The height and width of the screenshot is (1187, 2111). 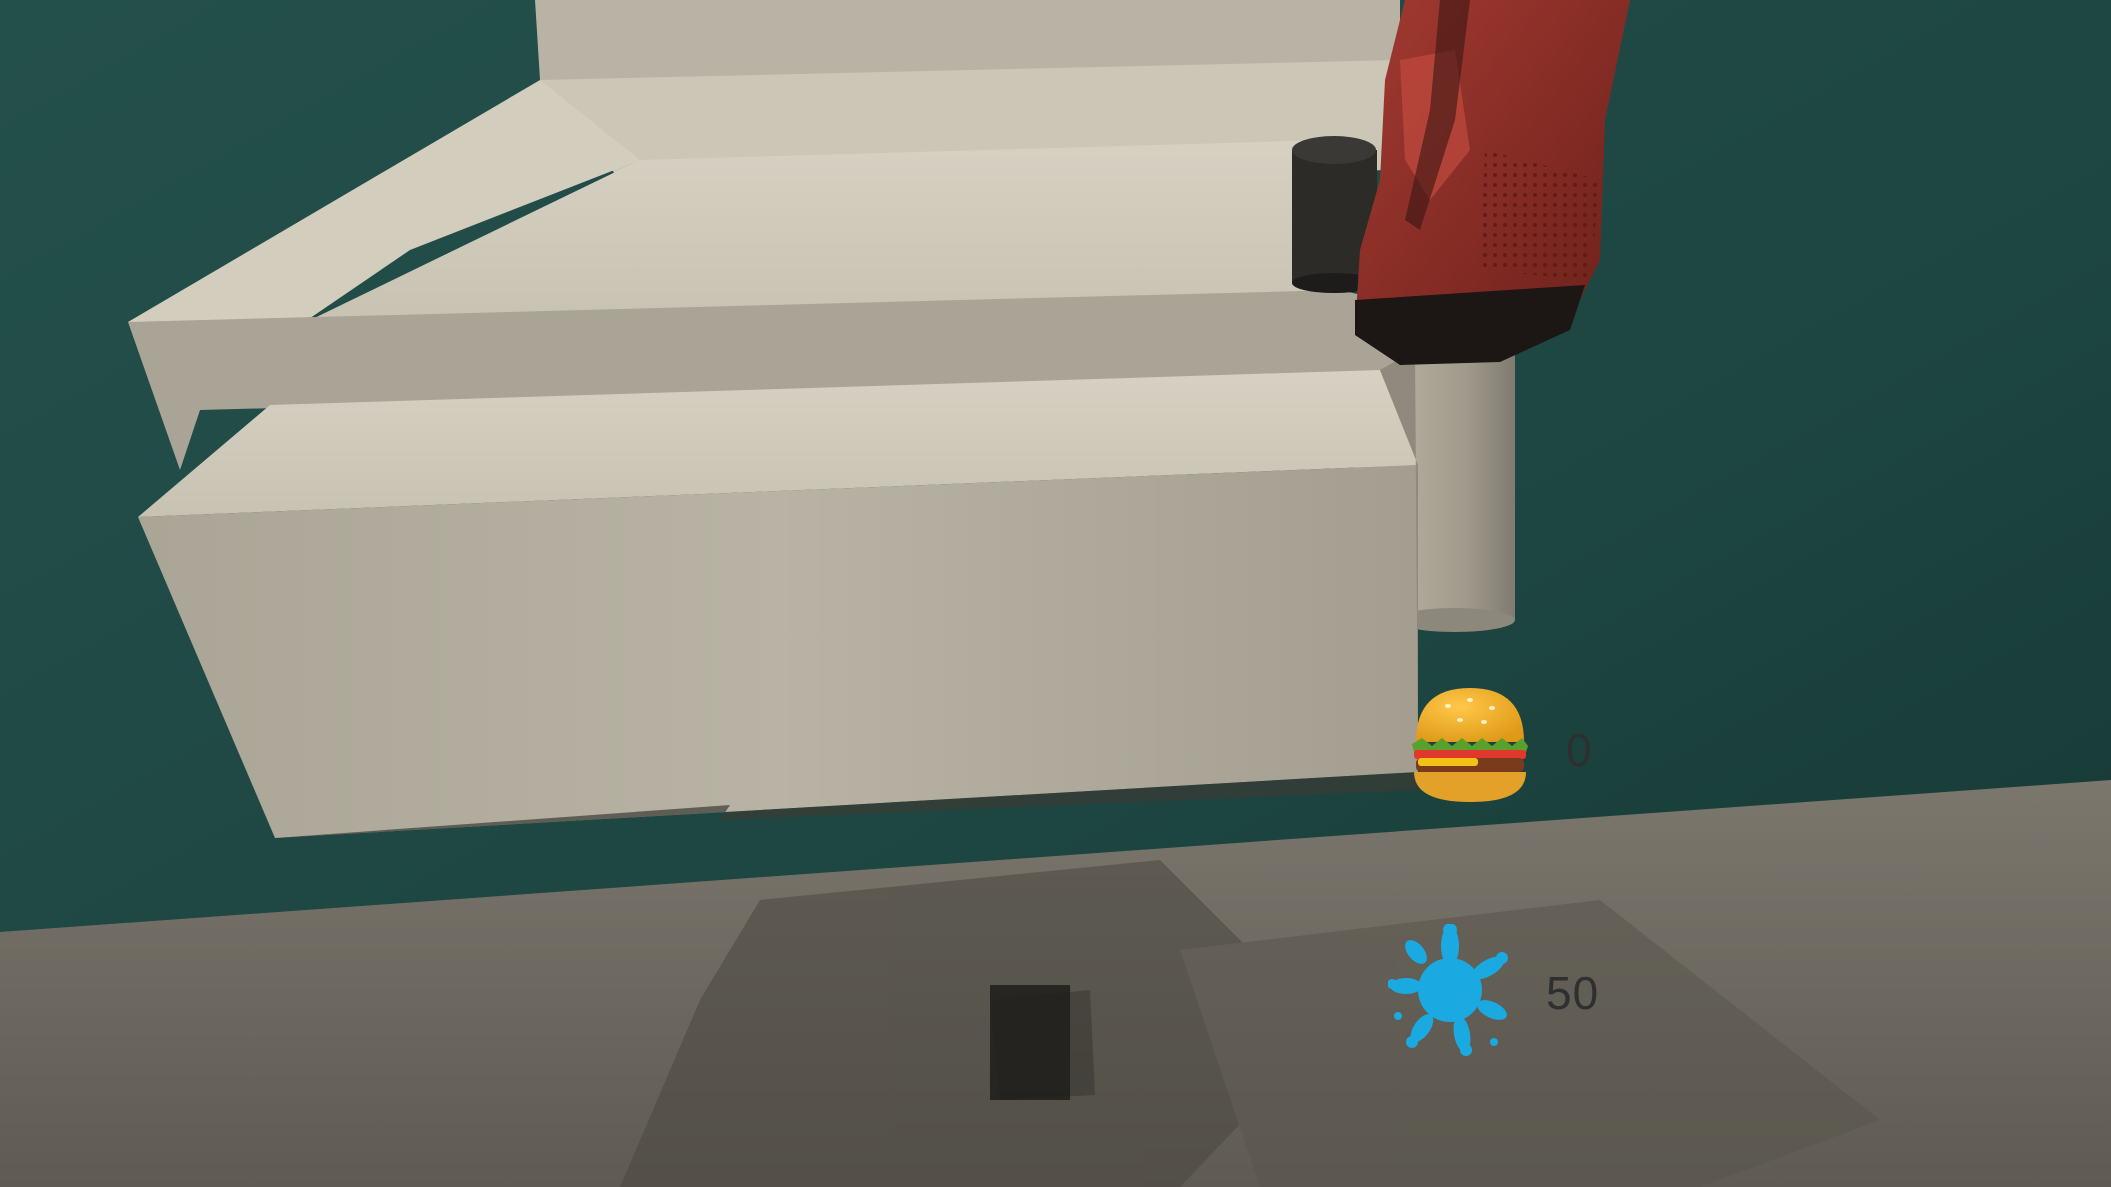 I want to click on burger-icon, so click(x=1470, y=745).